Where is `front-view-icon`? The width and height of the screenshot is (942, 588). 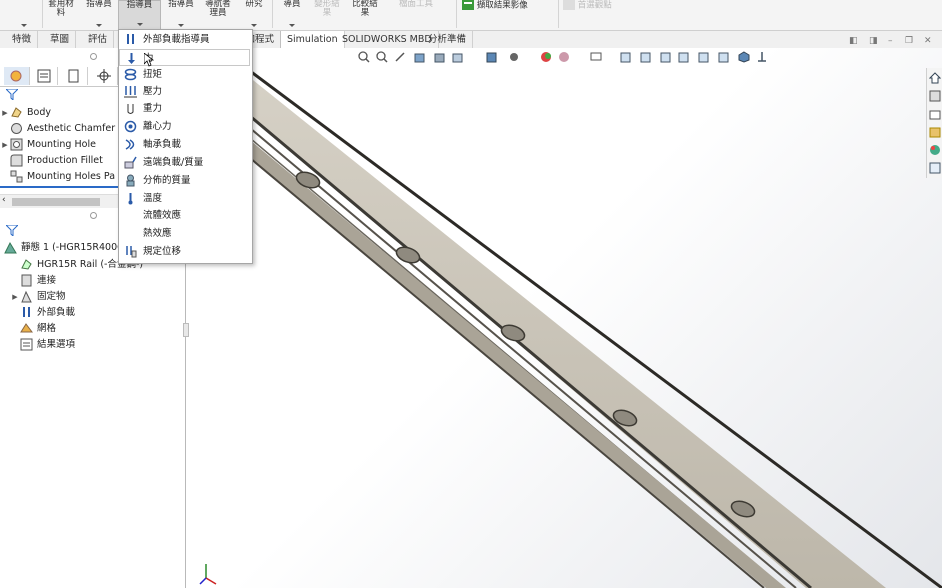
front-view-icon is located at coordinates (626, 57).